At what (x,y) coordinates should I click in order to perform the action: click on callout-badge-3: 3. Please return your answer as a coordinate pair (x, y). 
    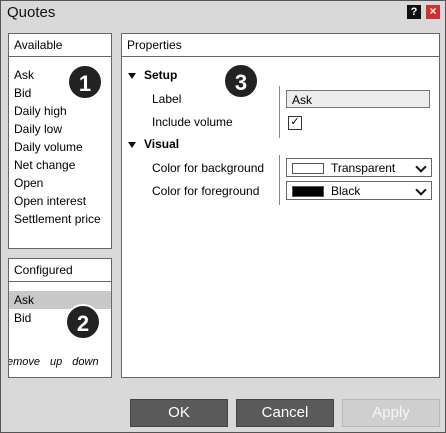
    Looking at the image, I should click on (241, 81).